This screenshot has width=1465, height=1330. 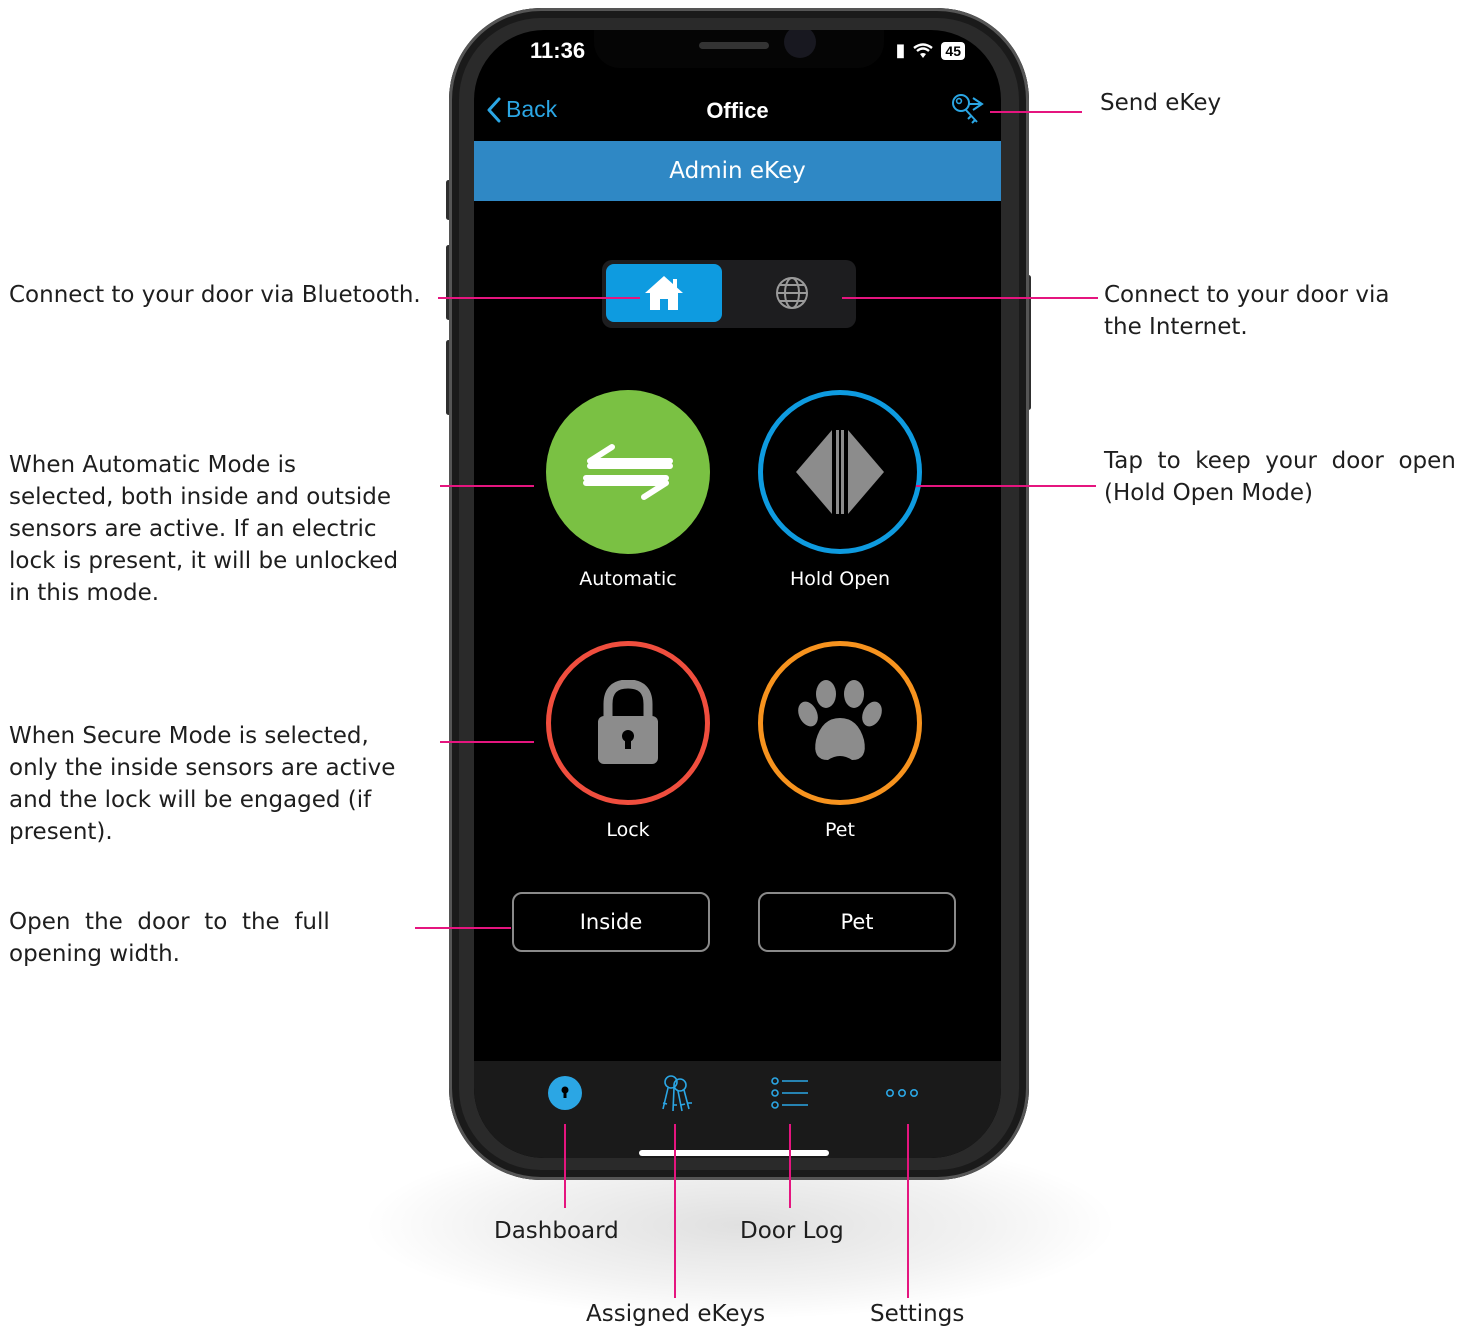 What do you see at coordinates (900, 50) in the screenshot?
I see `signal-icon: ▮` at bounding box center [900, 50].